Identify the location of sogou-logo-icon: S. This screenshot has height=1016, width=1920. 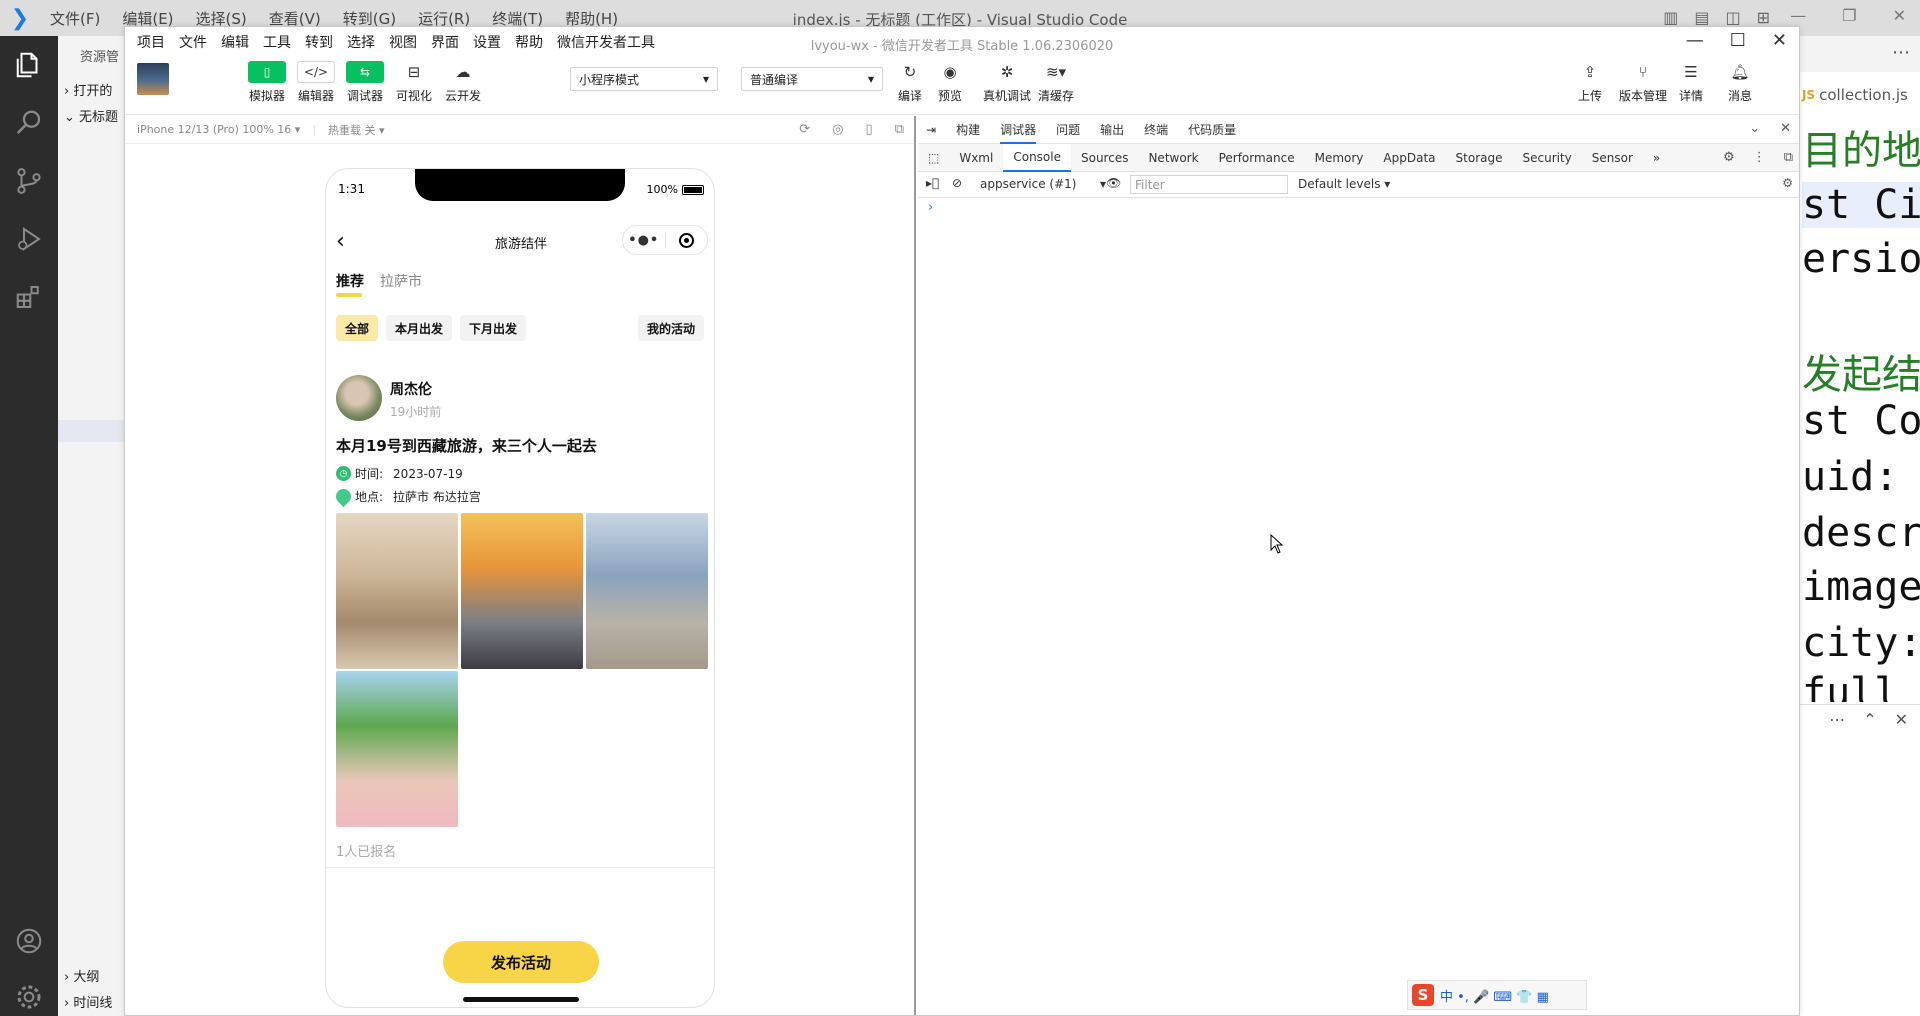
(1423, 995).